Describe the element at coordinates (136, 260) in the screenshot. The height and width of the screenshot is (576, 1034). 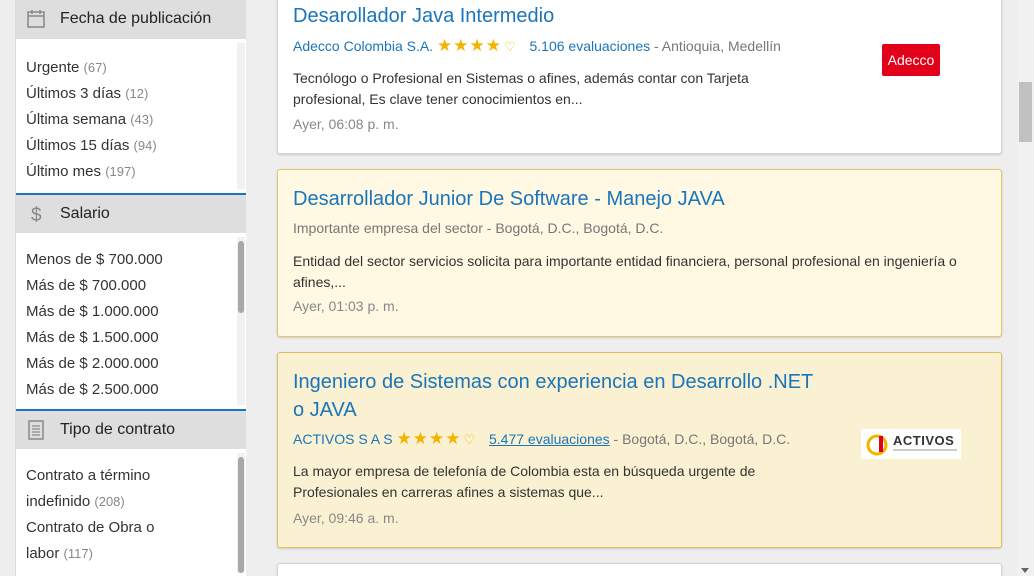
I see `filter-item-salary: Menos de $ 700.000` at that location.